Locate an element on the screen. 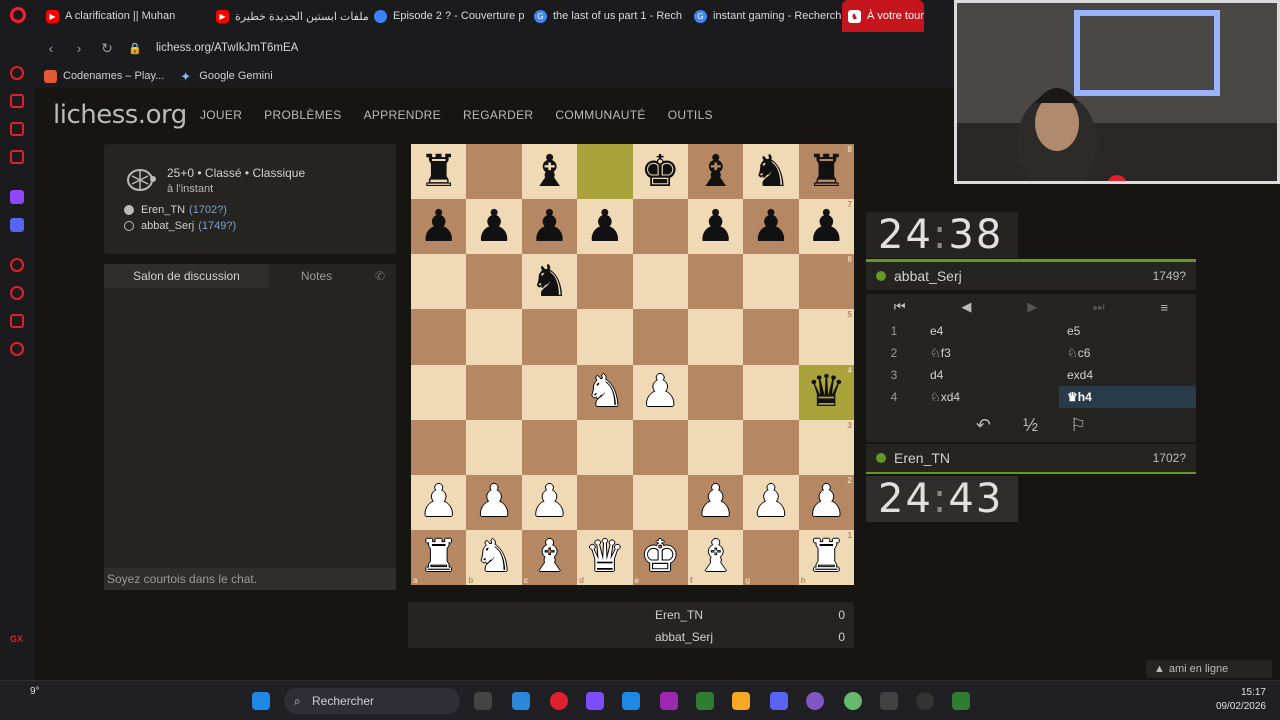  nav-communaute: COMMUNAUTÉ is located at coordinates (600, 115).